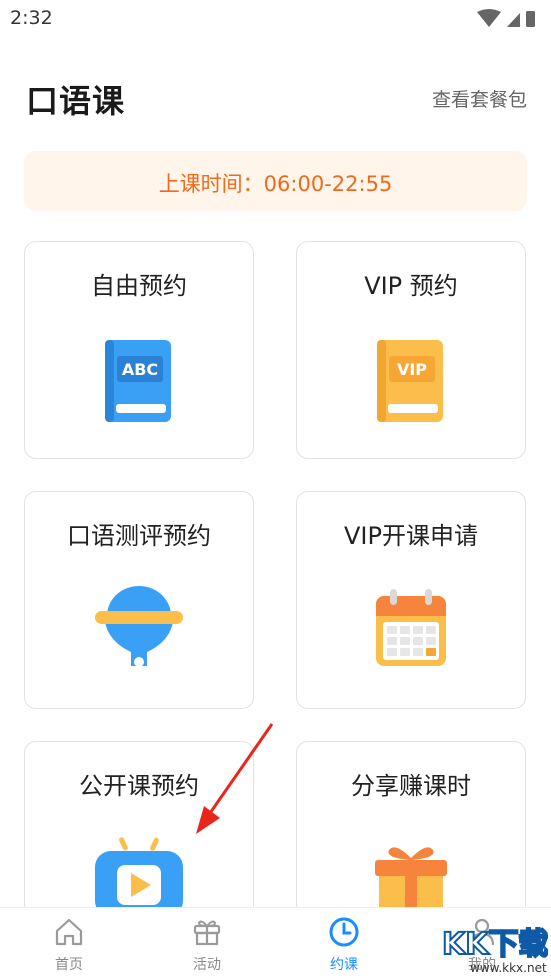 The height and width of the screenshot is (980, 551). Describe the element at coordinates (31, 18) in the screenshot. I see `status-time: 2:32` at that location.